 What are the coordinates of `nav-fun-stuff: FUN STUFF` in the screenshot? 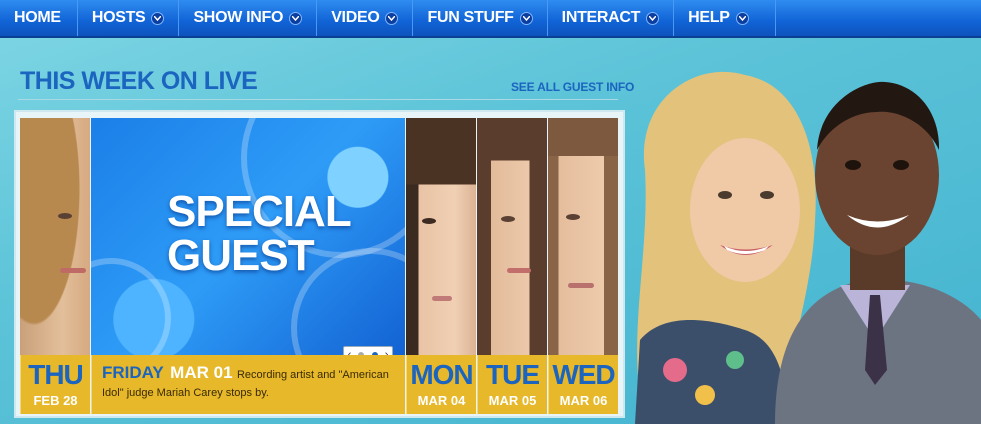 It's located at (480, 18).